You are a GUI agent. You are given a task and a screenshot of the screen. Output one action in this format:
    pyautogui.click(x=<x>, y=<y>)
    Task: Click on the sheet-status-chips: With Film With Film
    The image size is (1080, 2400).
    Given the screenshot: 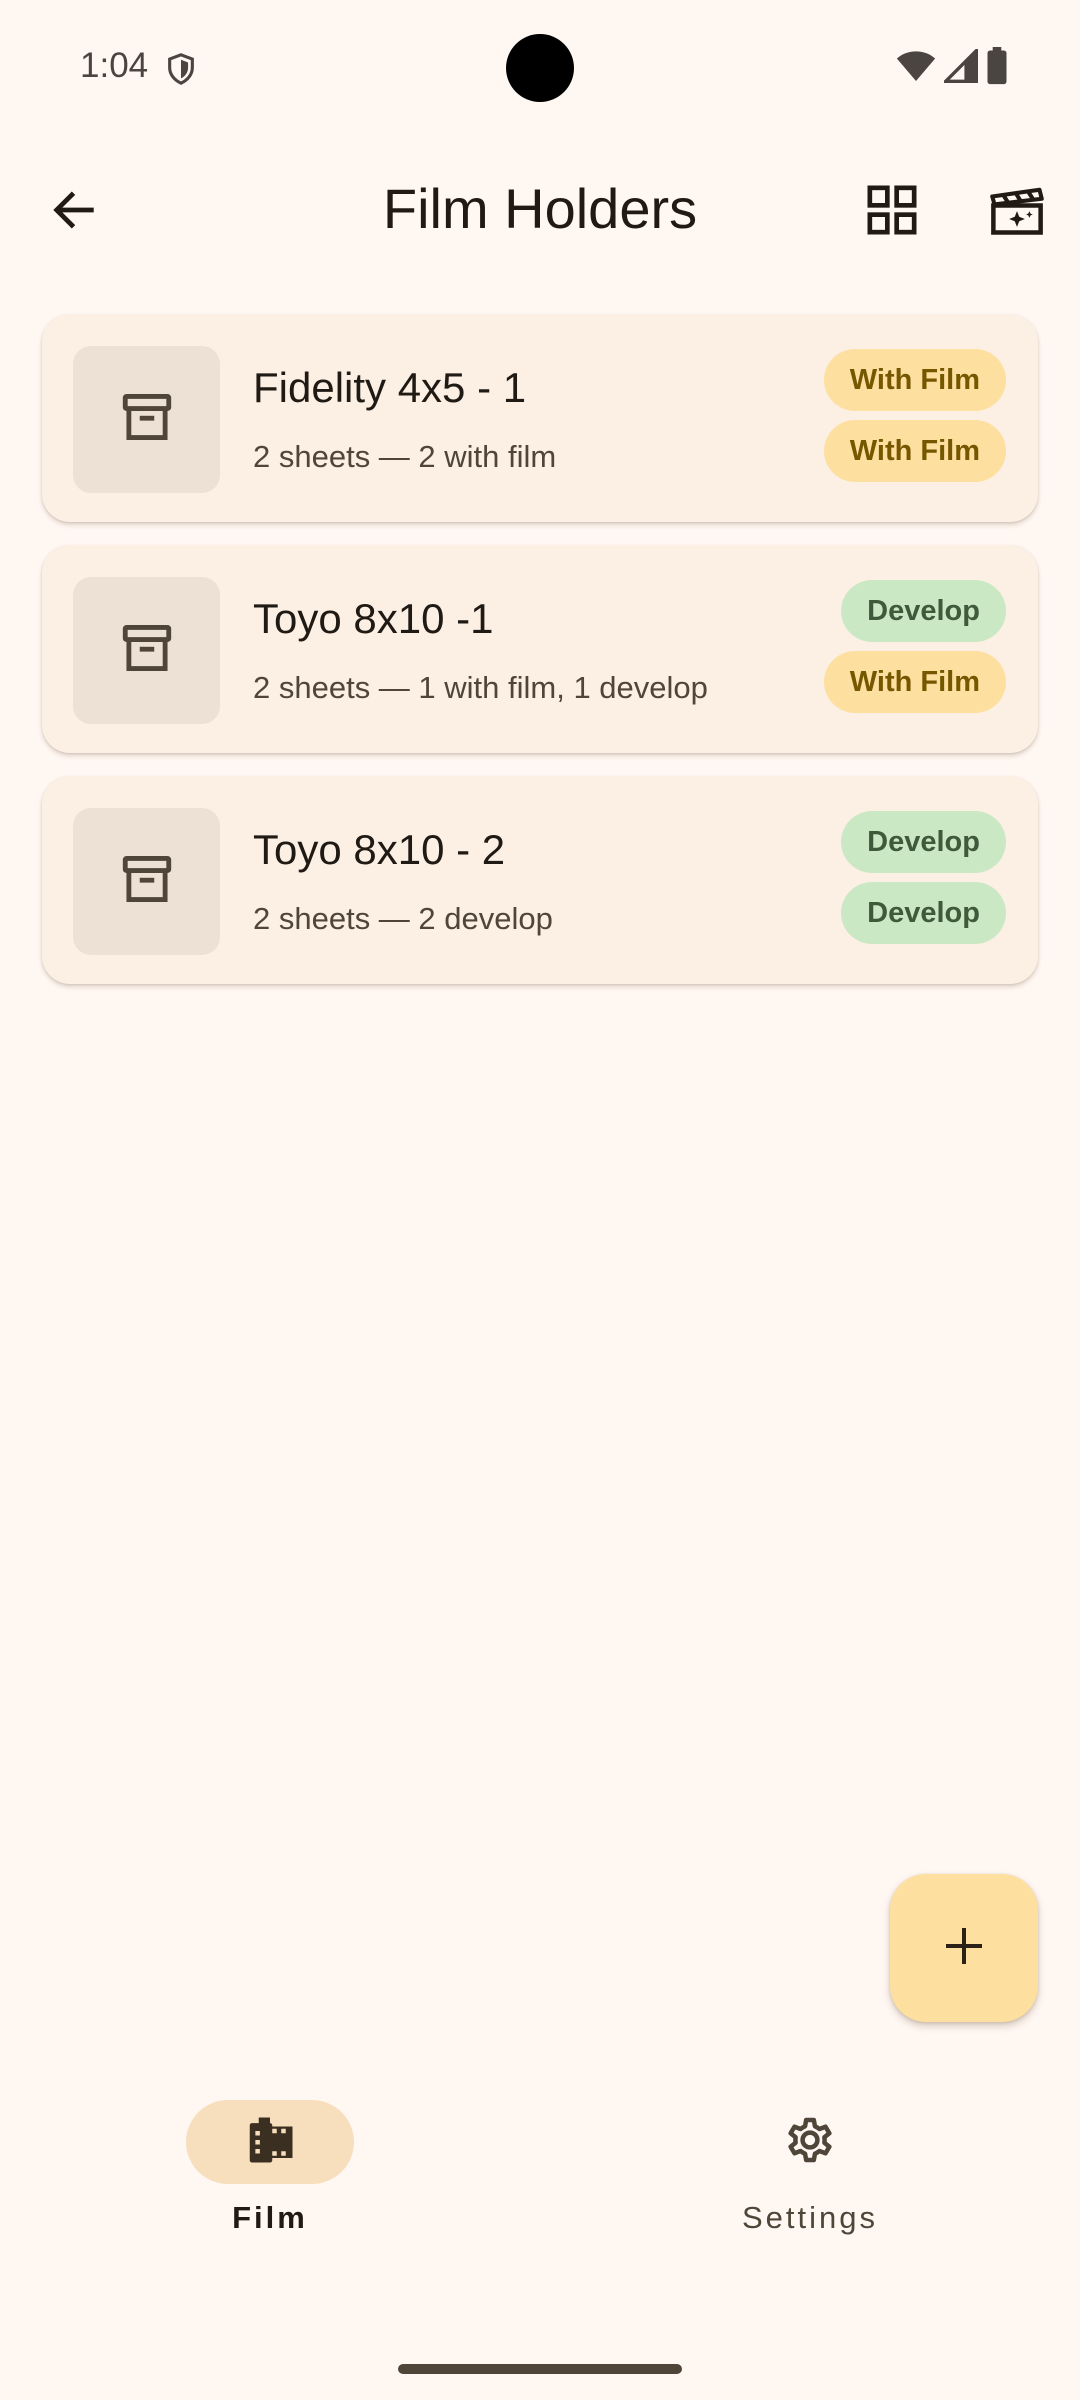 What is the action you would take?
    pyautogui.click(x=914, y=415)
    